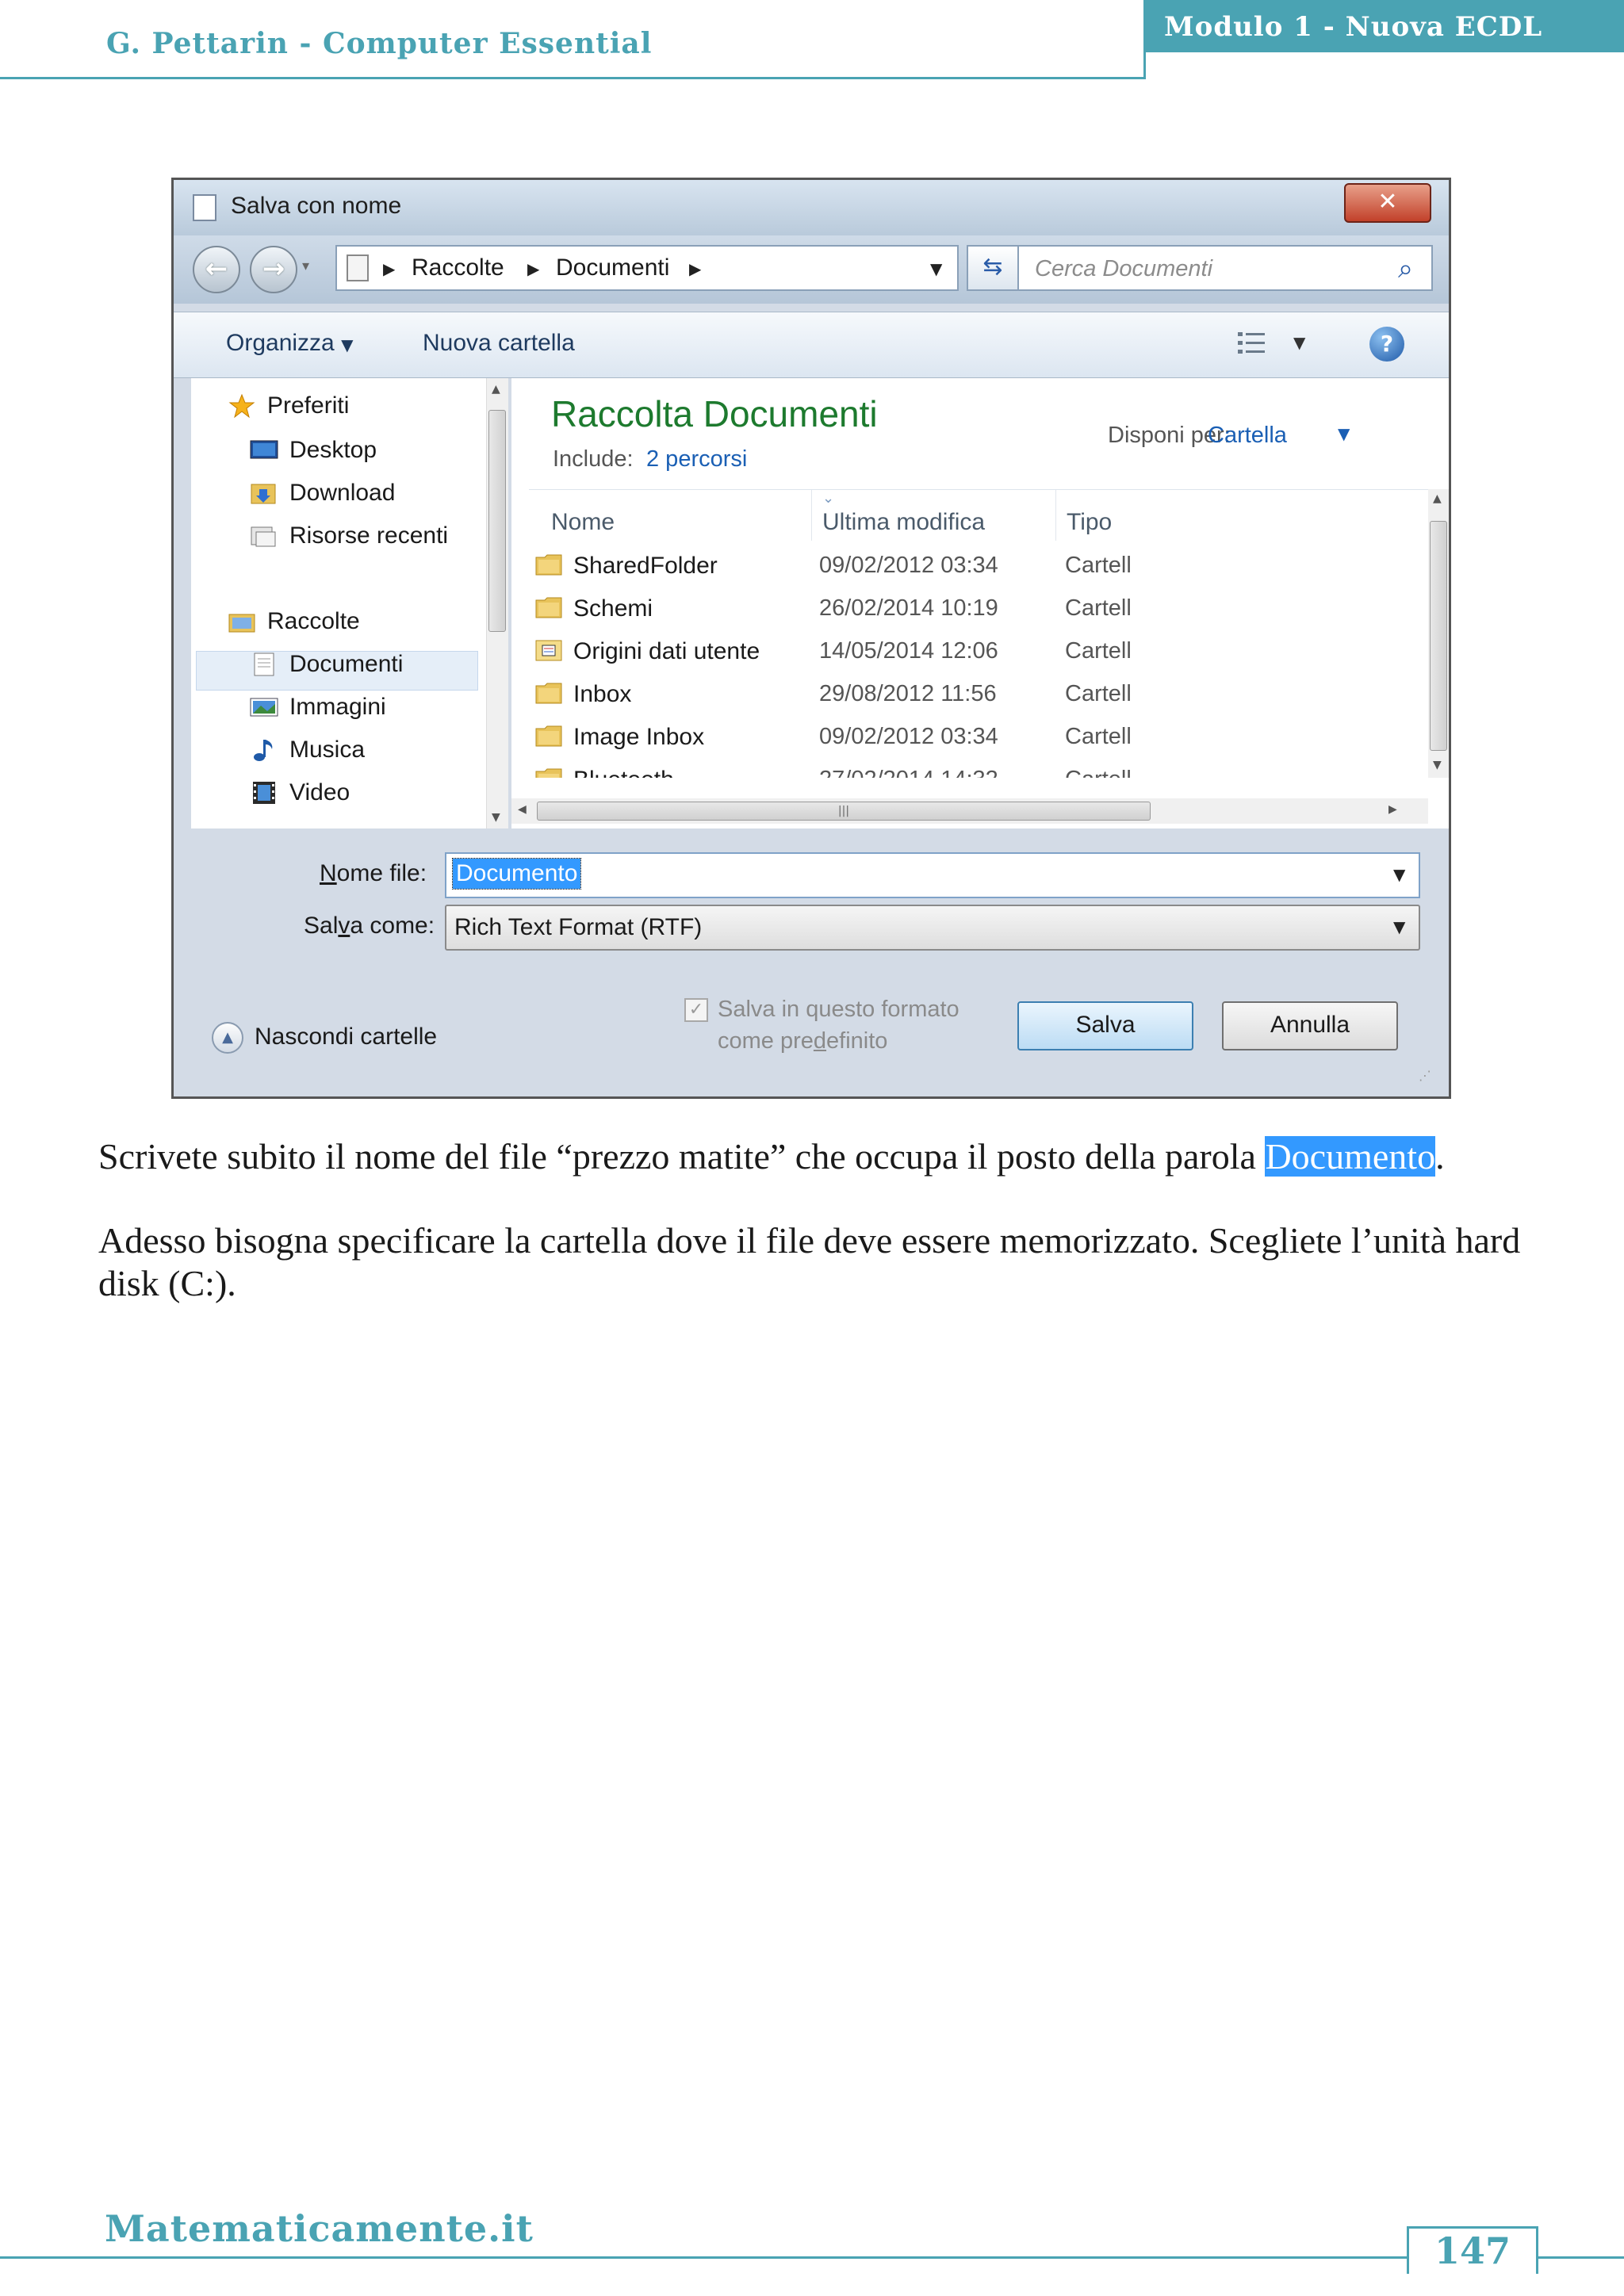  I want to click on library-title: Raccolta Documenti, so click(714, 414).